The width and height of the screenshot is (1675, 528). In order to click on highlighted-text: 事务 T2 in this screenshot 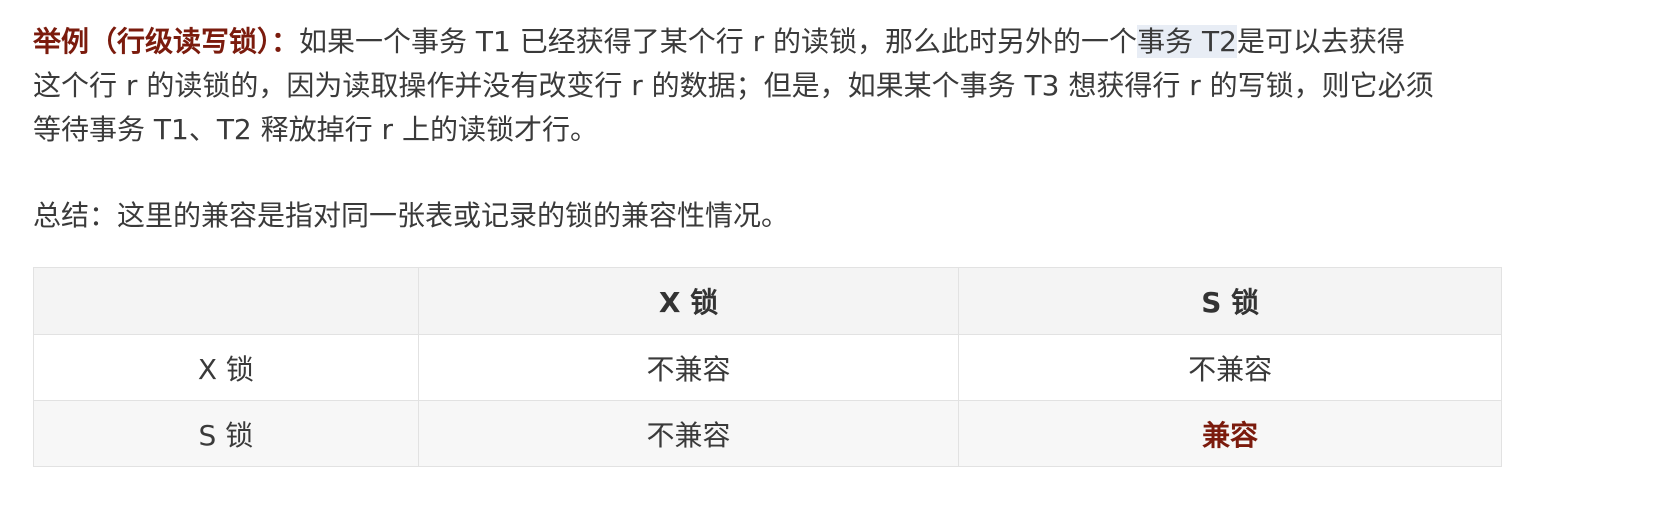, I will do `click(1187, 41)`.